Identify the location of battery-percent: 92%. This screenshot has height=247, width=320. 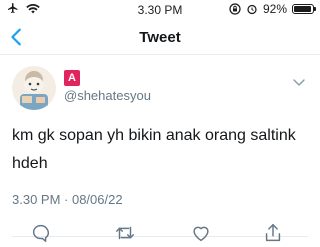
(274, 9).